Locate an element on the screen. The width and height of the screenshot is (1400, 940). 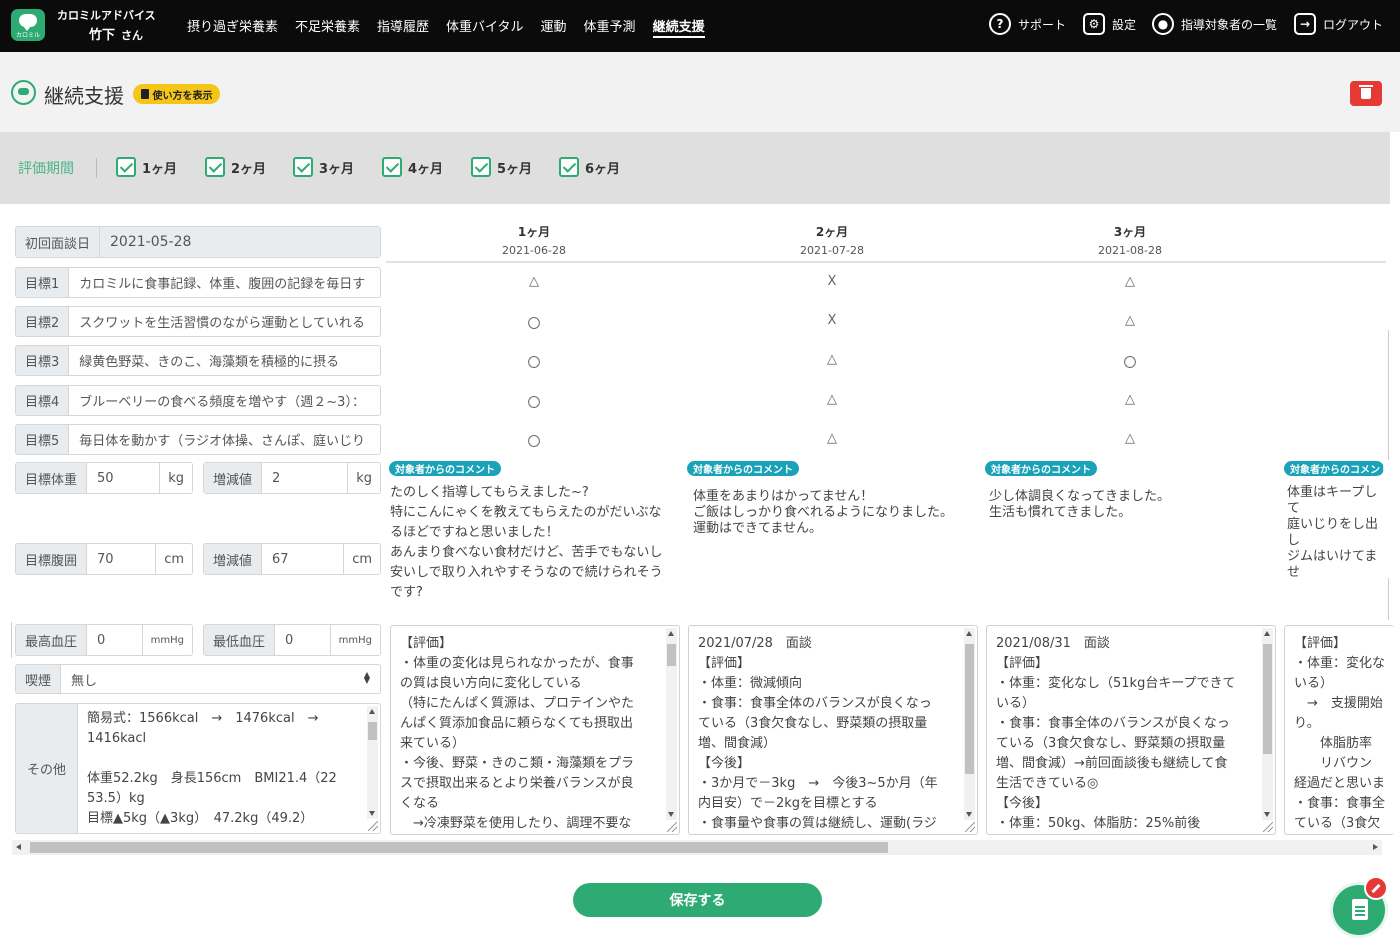
page-title: 継続支援 is located at coordinates (84, 96).